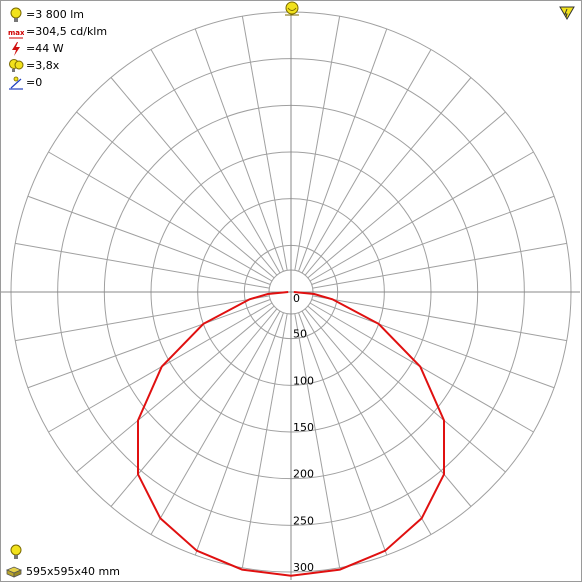 This screenshot has height=582, width=582. What do you see at coordinates (303, 567) in the screenshot?
I see `radial-tick-label-300: 300` at bounding box center [303, 567].